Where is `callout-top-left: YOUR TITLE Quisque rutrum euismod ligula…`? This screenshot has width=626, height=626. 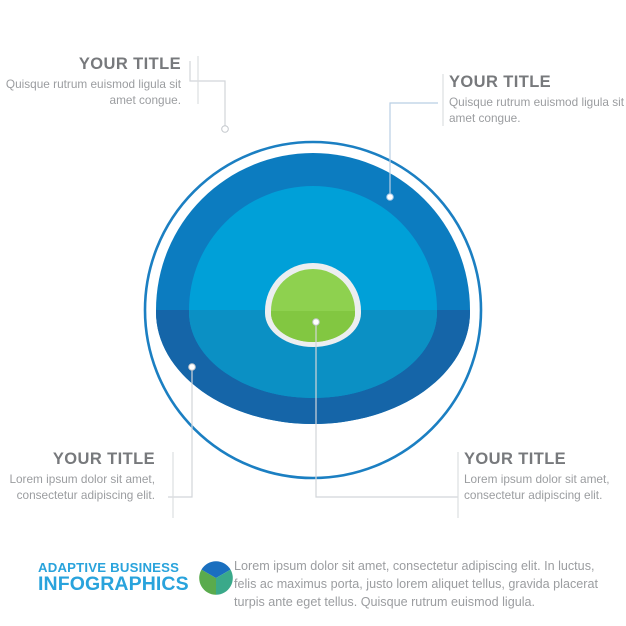 callout-top-left: YOUR TITLE Quisque rutrum euismod ligula… is located at coordinates (90, 81).